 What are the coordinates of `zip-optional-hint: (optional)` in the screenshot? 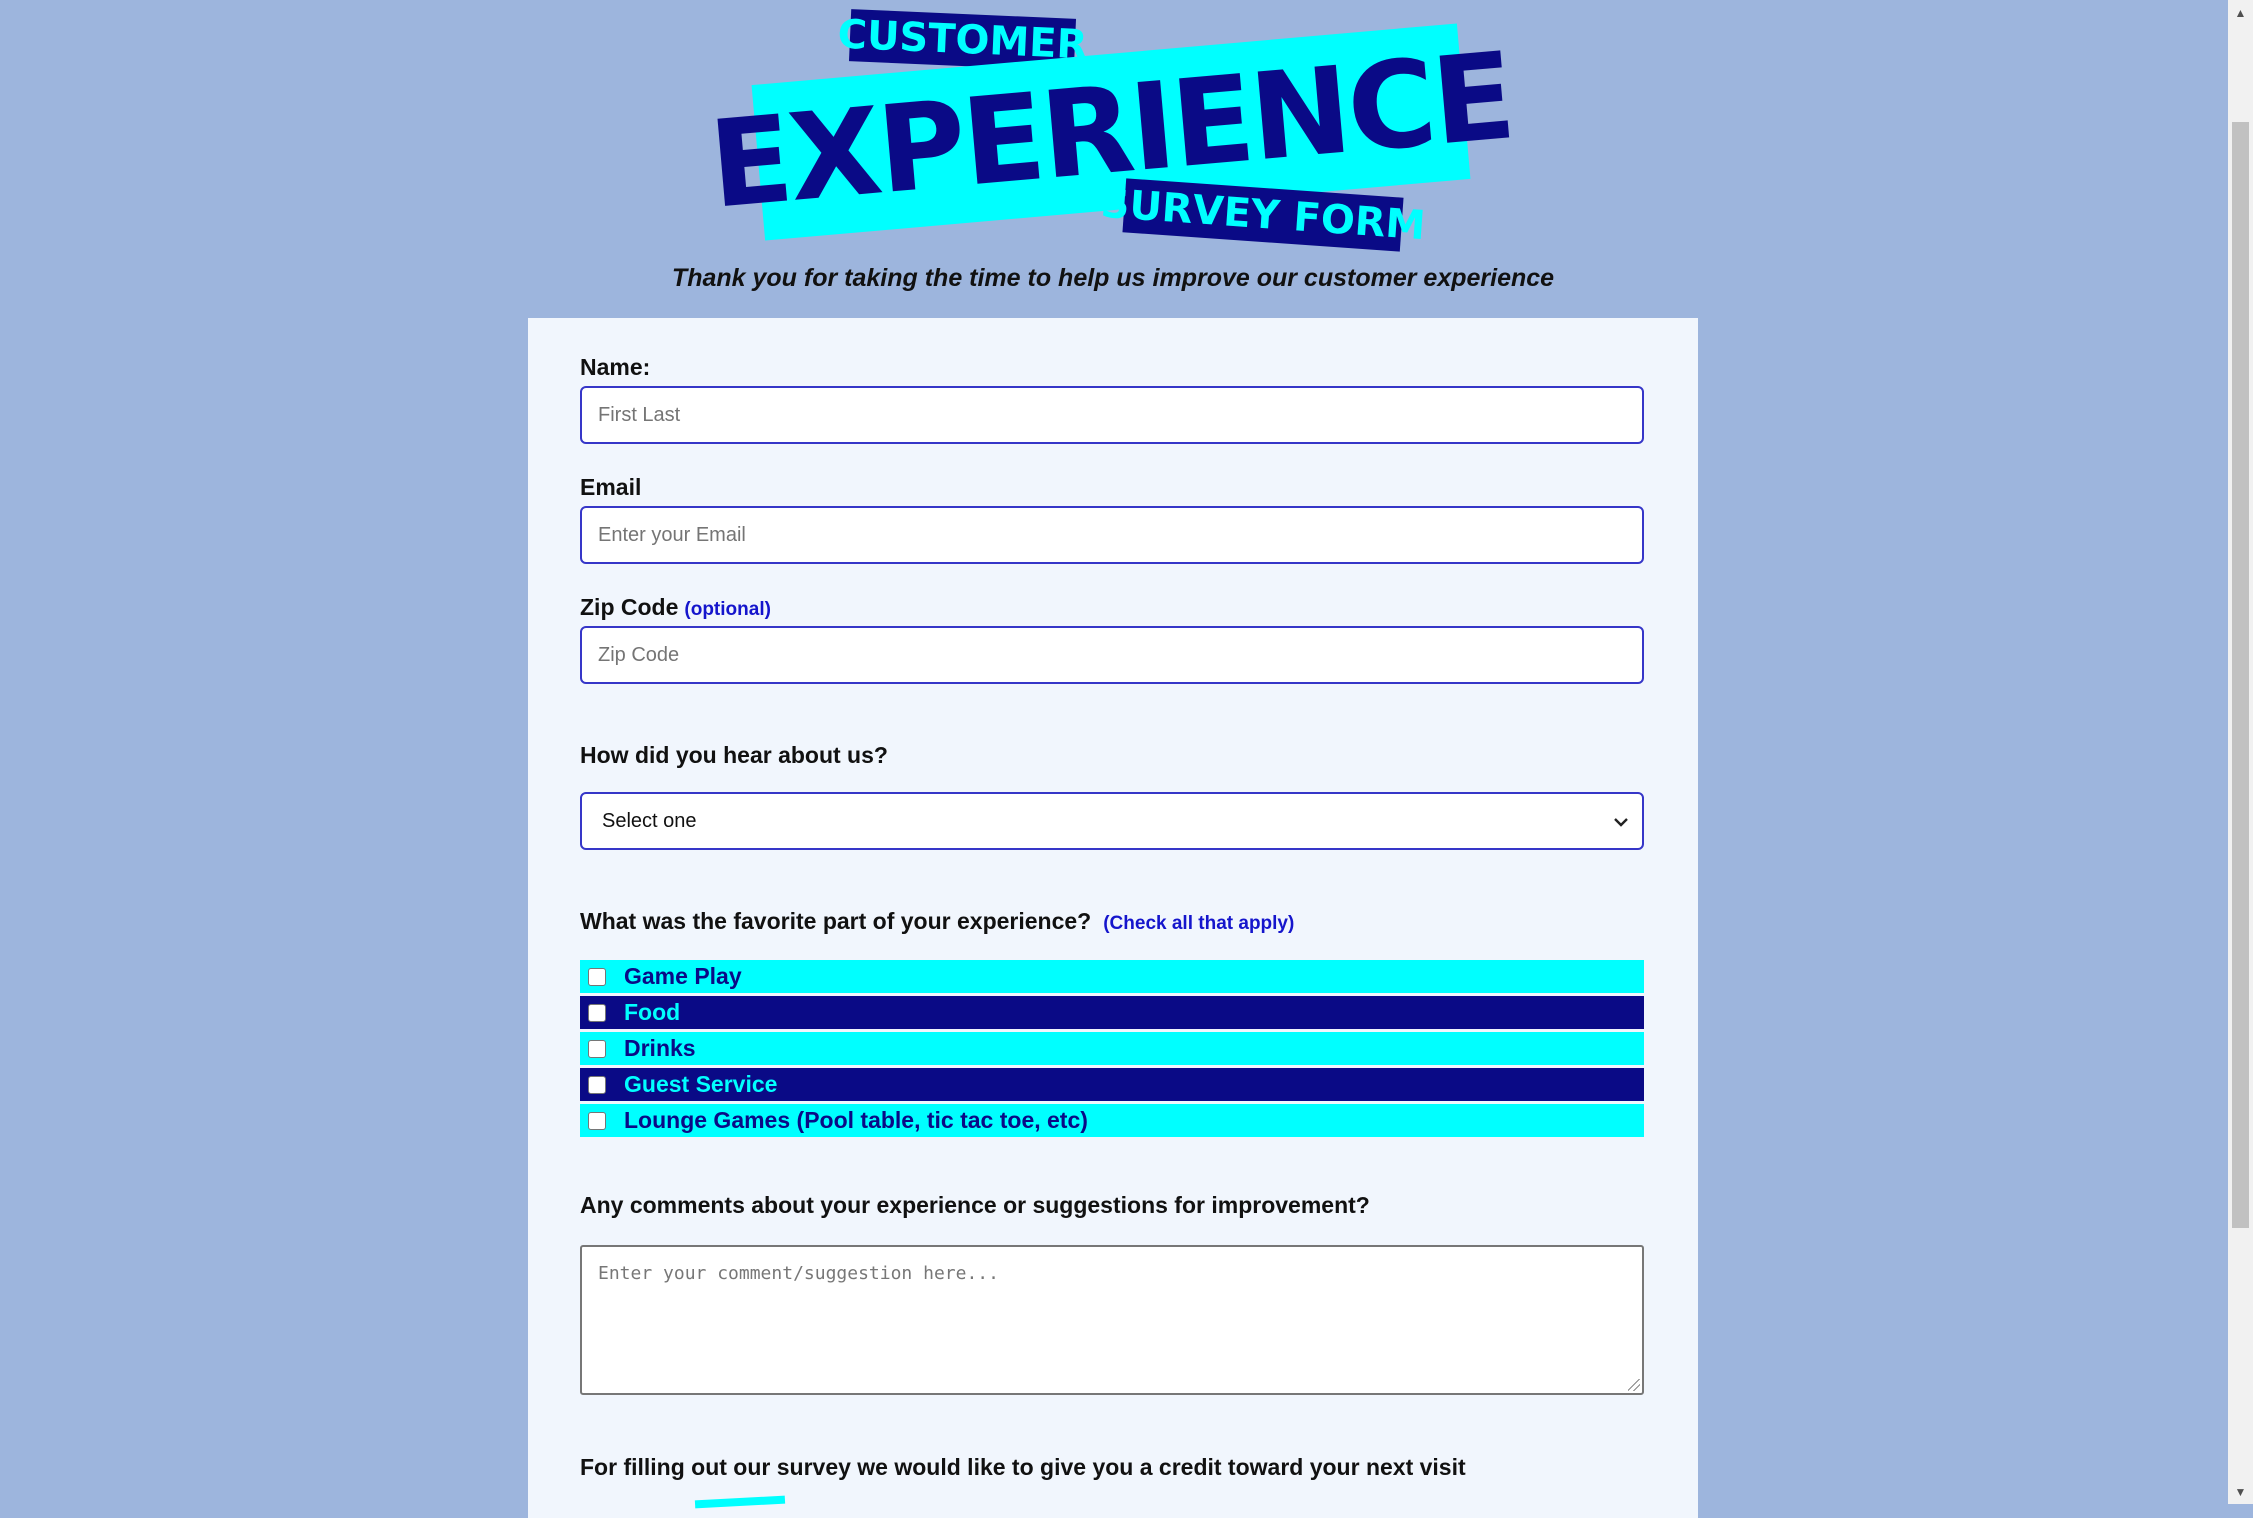 It's located at (727, 609).